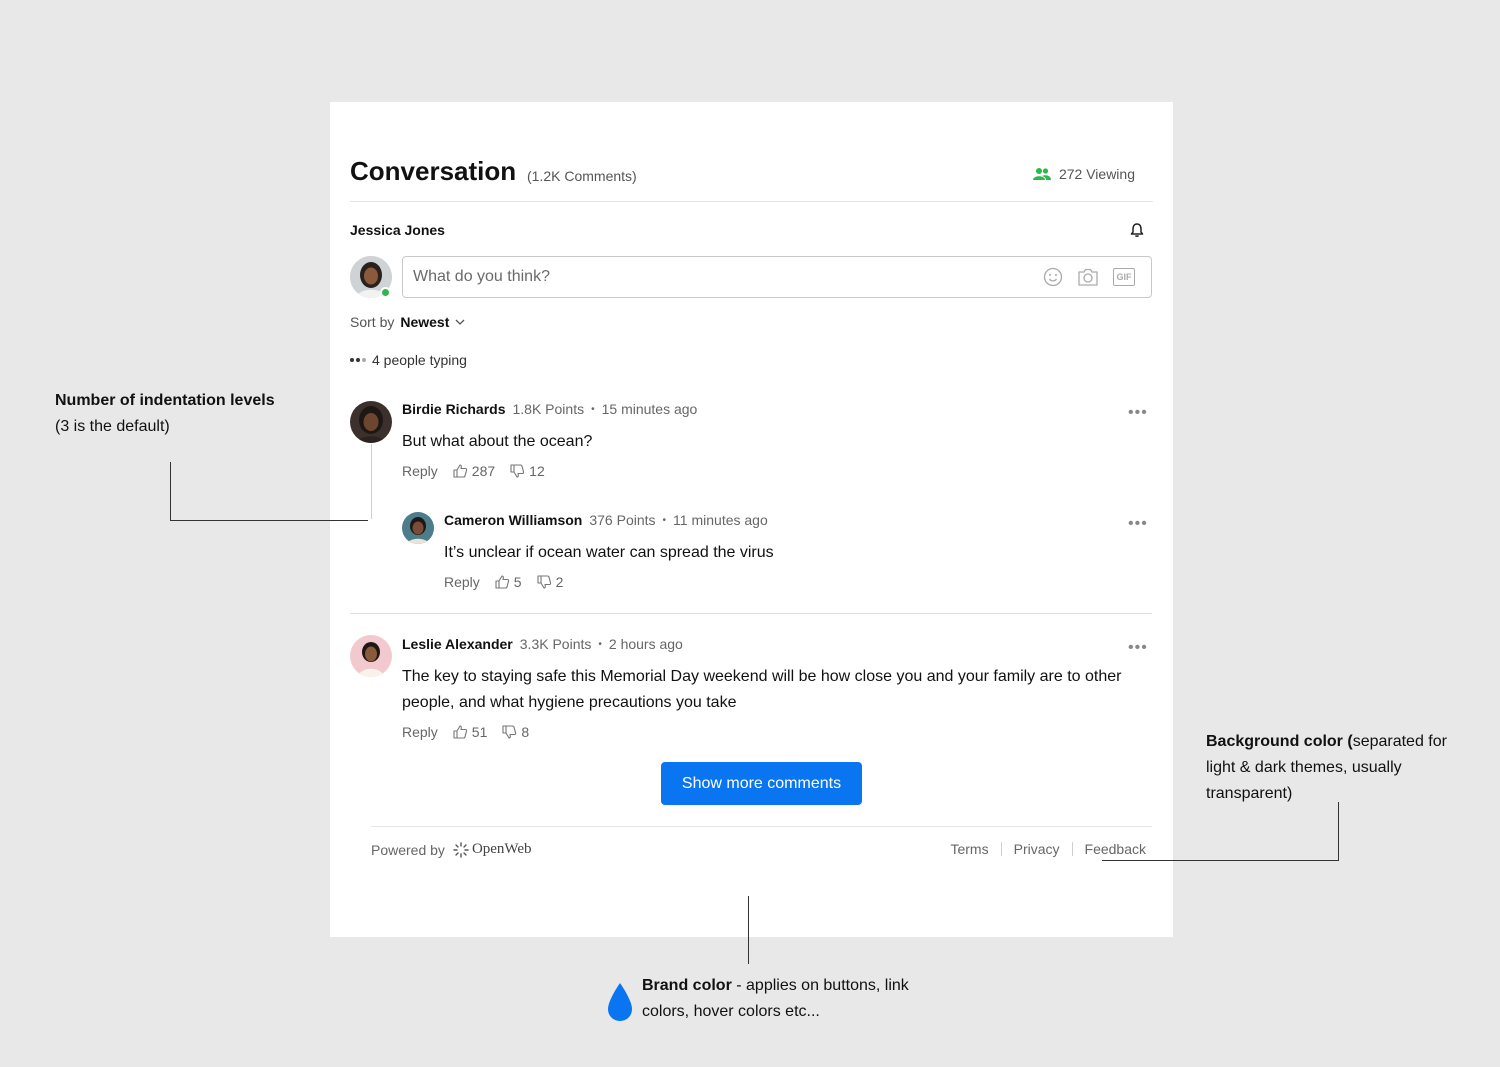 The width and height of the screenshot is (1500, 1067). I want to click on conversation-header: Conversation (1.2K Comments) 272 Viewing, so click(751, 179).